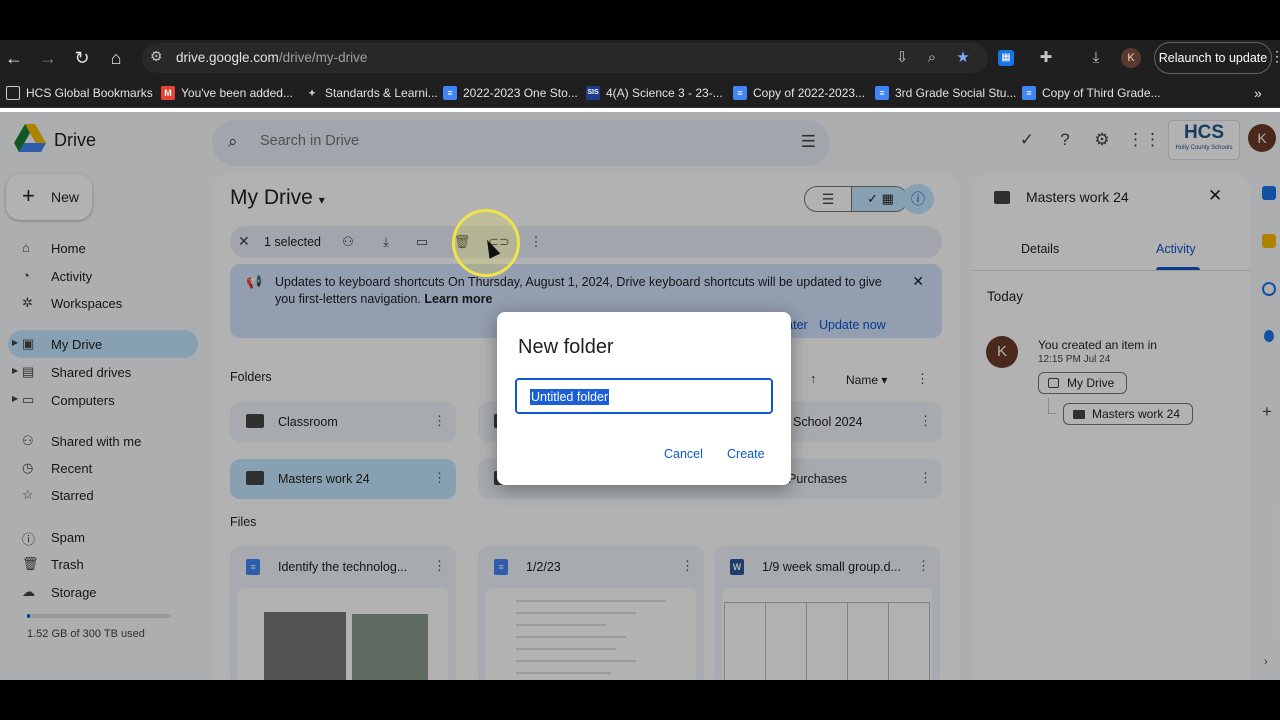  What do you see at coordinates (683, 454) in the screenshot?
I see `cancel-button: Cancel` at bounding box center [683, 454].